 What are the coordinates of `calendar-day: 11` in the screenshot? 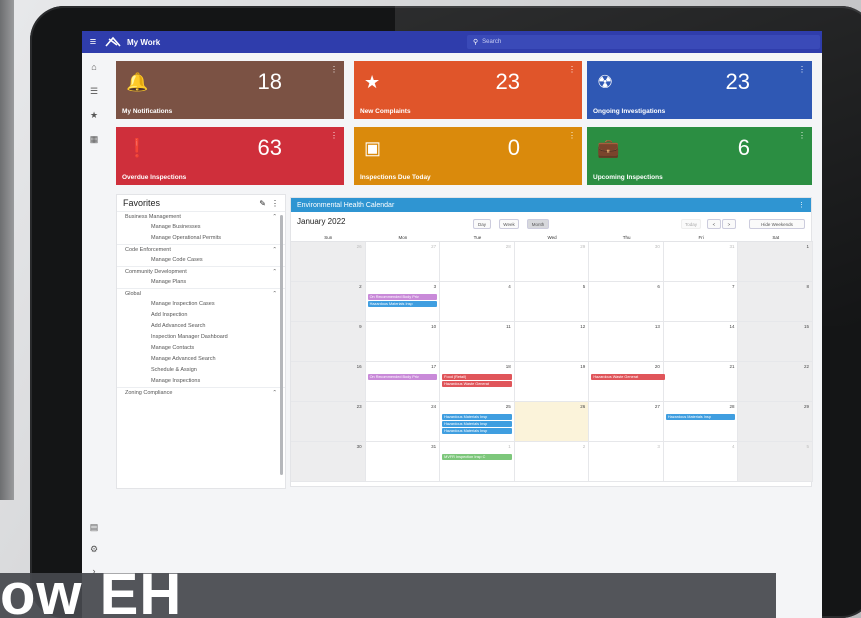 It's located at (477, 342).